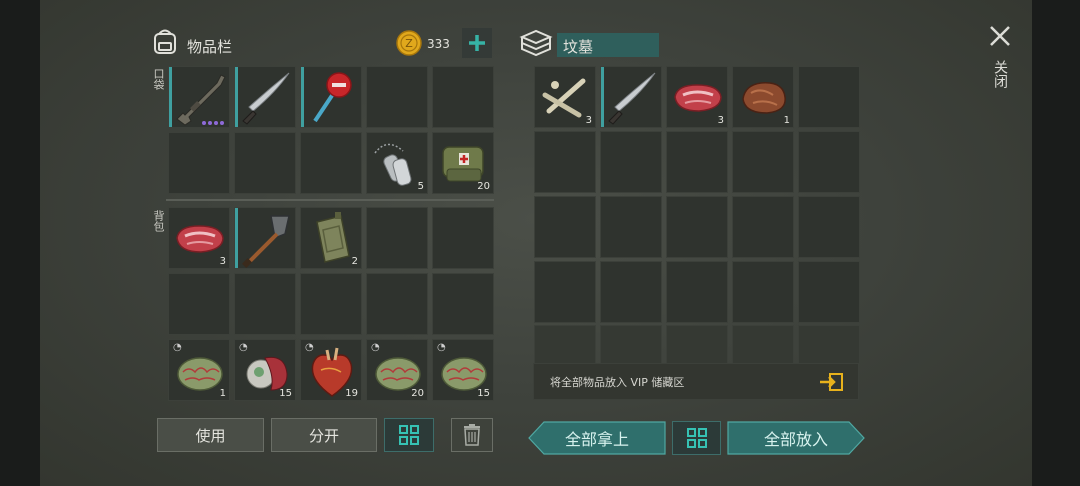  What do you see at coordinates (210, 435) in the screenshot?
I see `use-button: 使用` at bounding box center [210, 435].